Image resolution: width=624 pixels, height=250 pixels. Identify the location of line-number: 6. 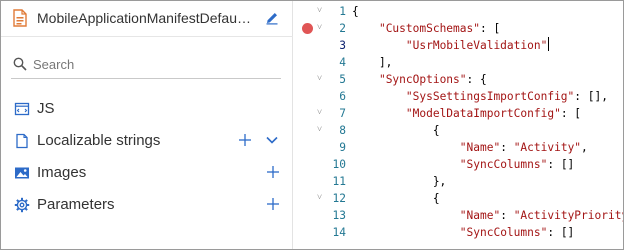
(342, 96).